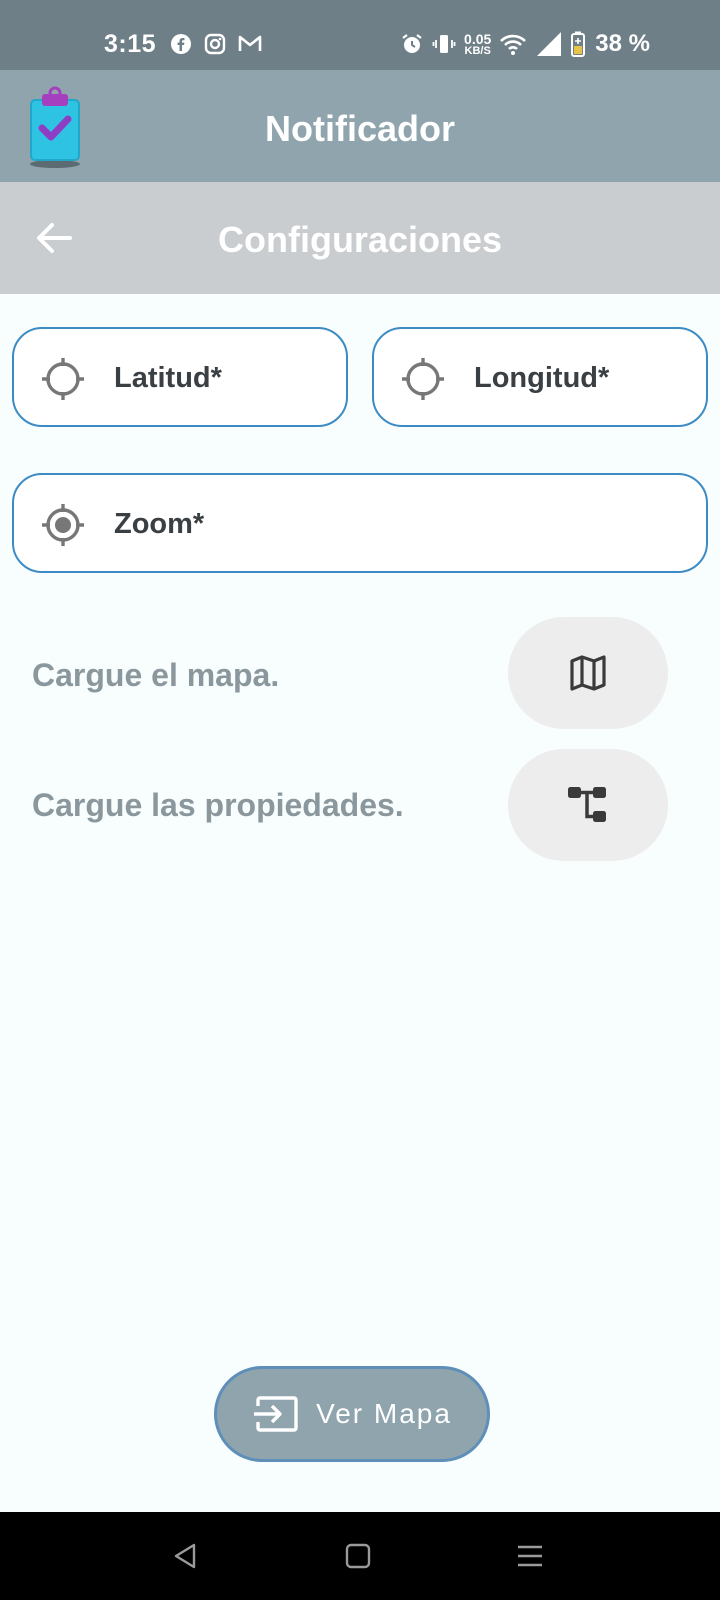 The image size is (720, 1600). I want to click on sub-header: Configuraciones, so click(360, 238).